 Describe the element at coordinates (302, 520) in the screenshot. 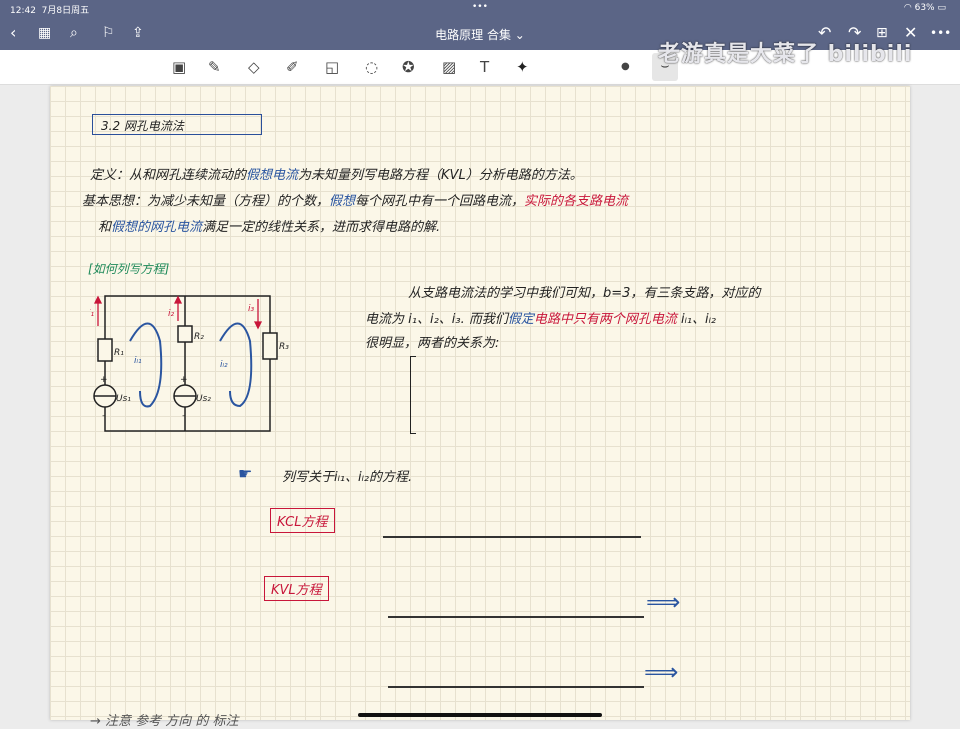

I see `kcl-label: KCL方程` at that location.